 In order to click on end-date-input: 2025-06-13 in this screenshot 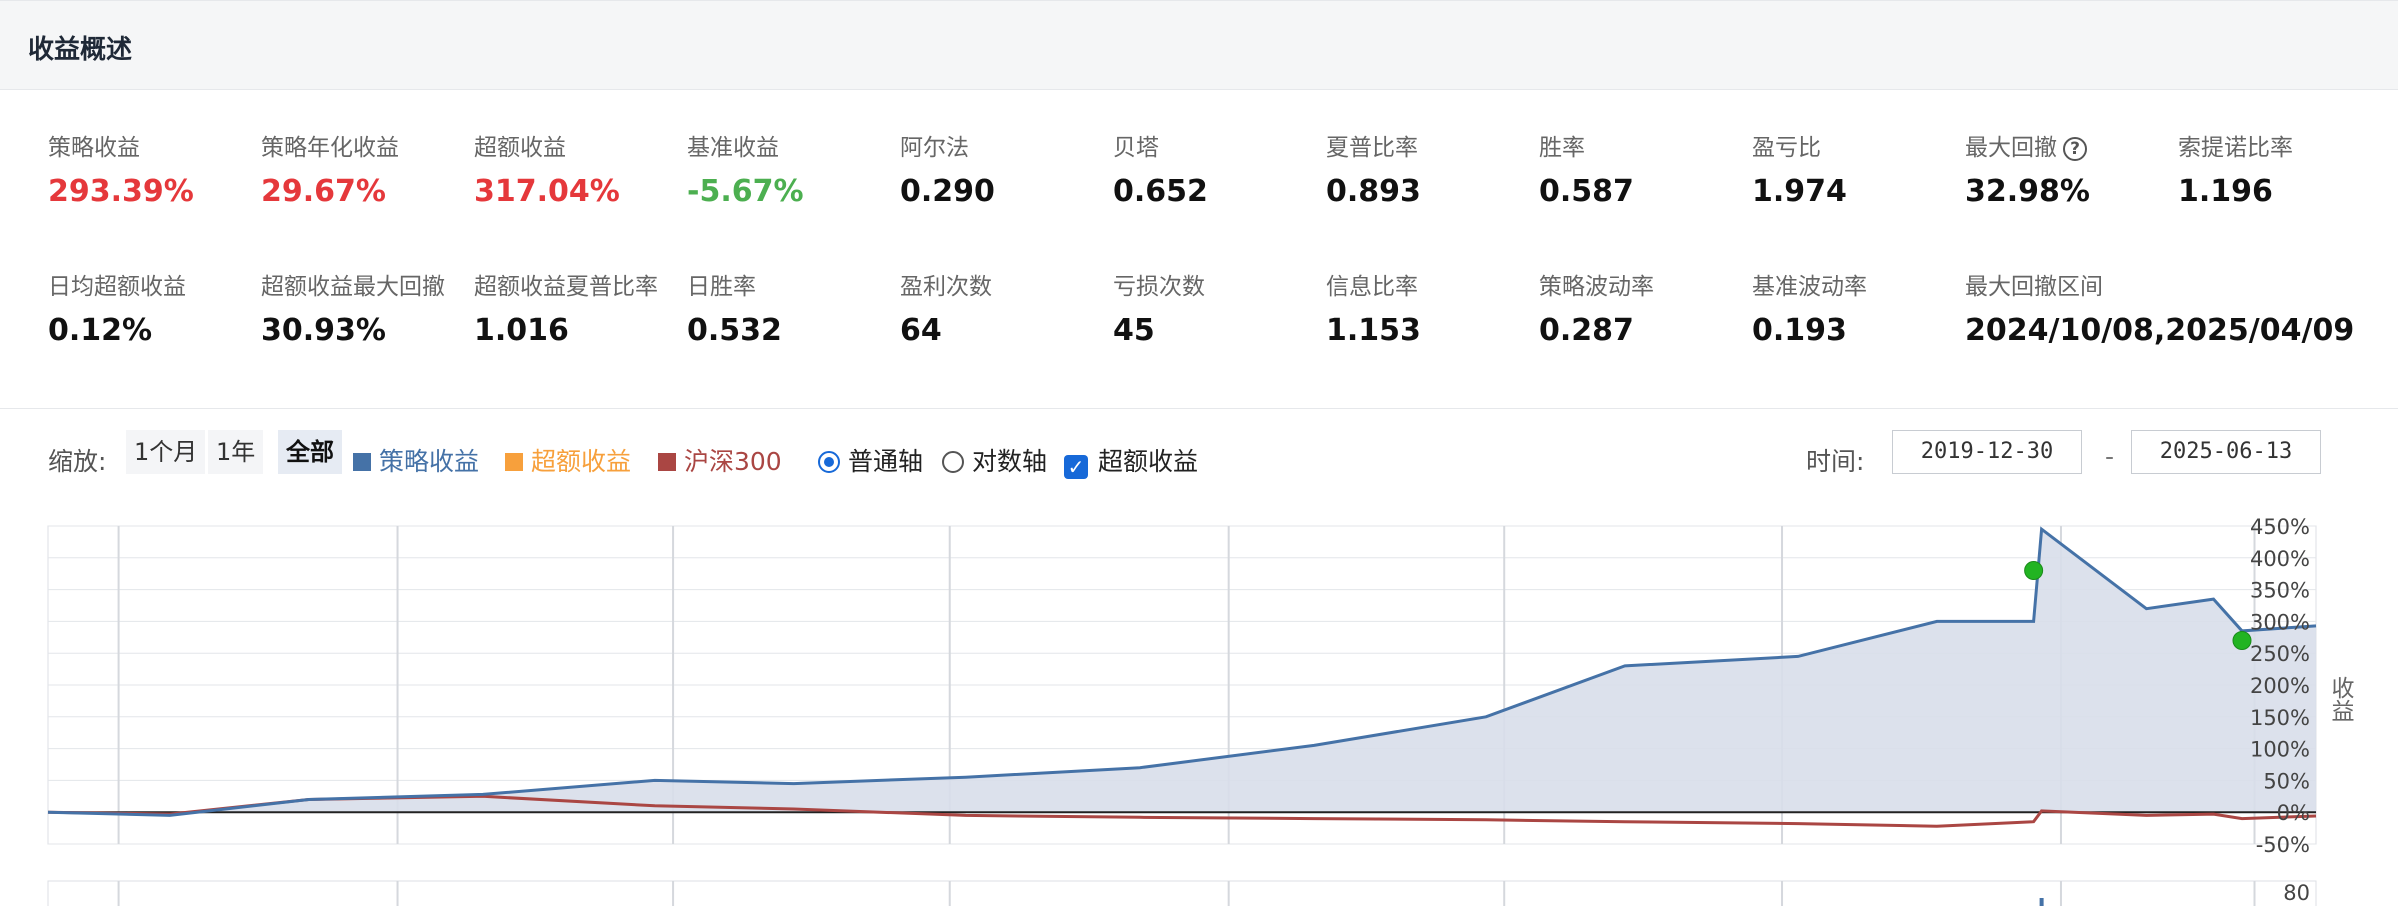, I will do `click(2226, 452)`.